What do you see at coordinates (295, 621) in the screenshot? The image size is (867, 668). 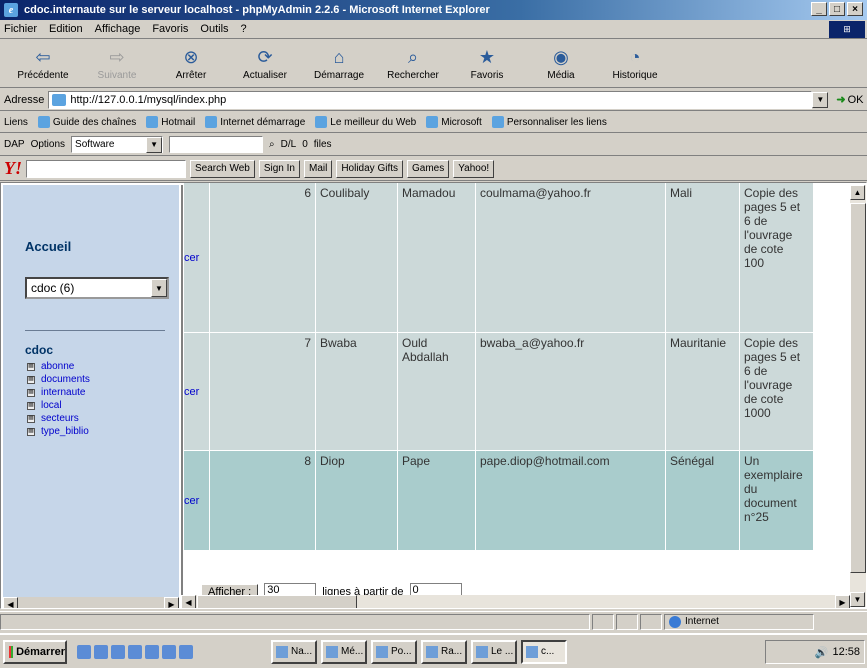 I see `status-text` at bounding box center [295, 621].